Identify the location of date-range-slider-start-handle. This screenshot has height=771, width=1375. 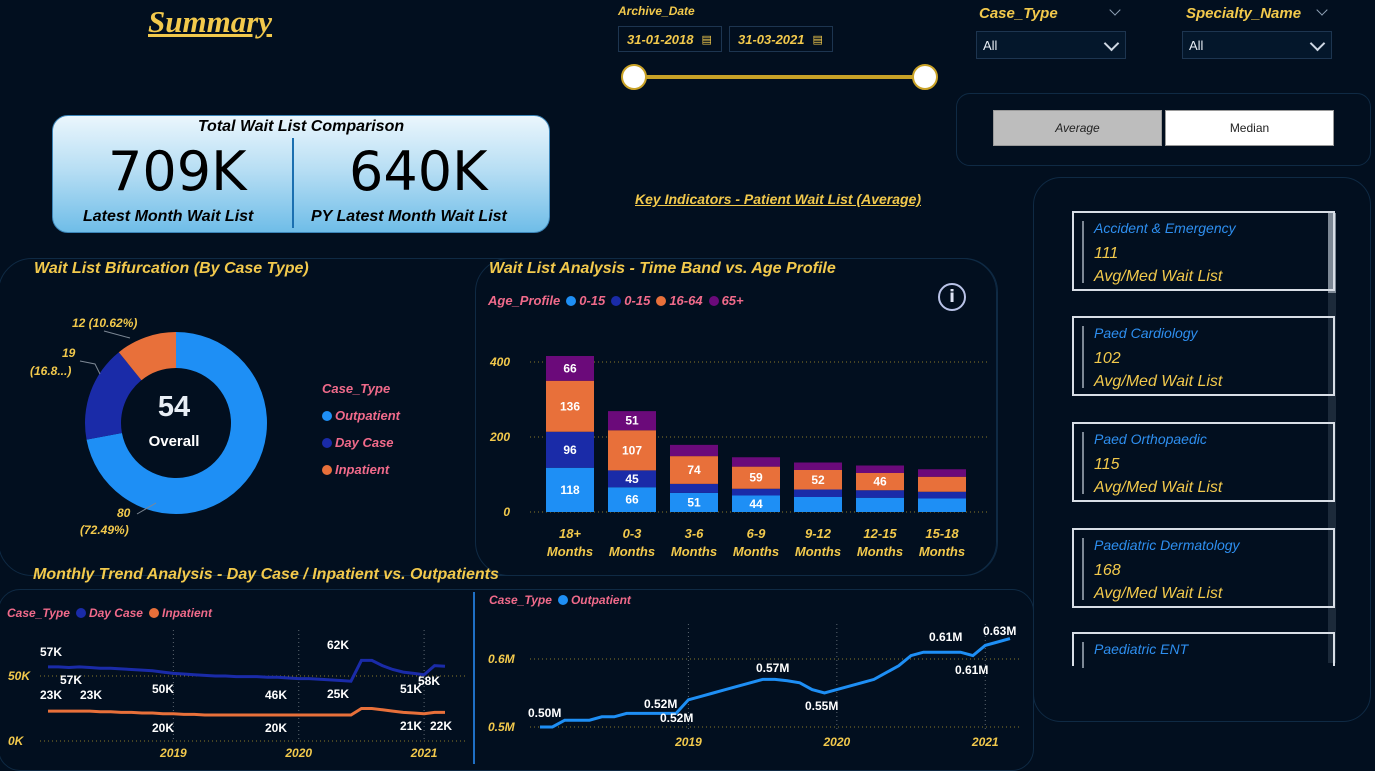
(634, 77).